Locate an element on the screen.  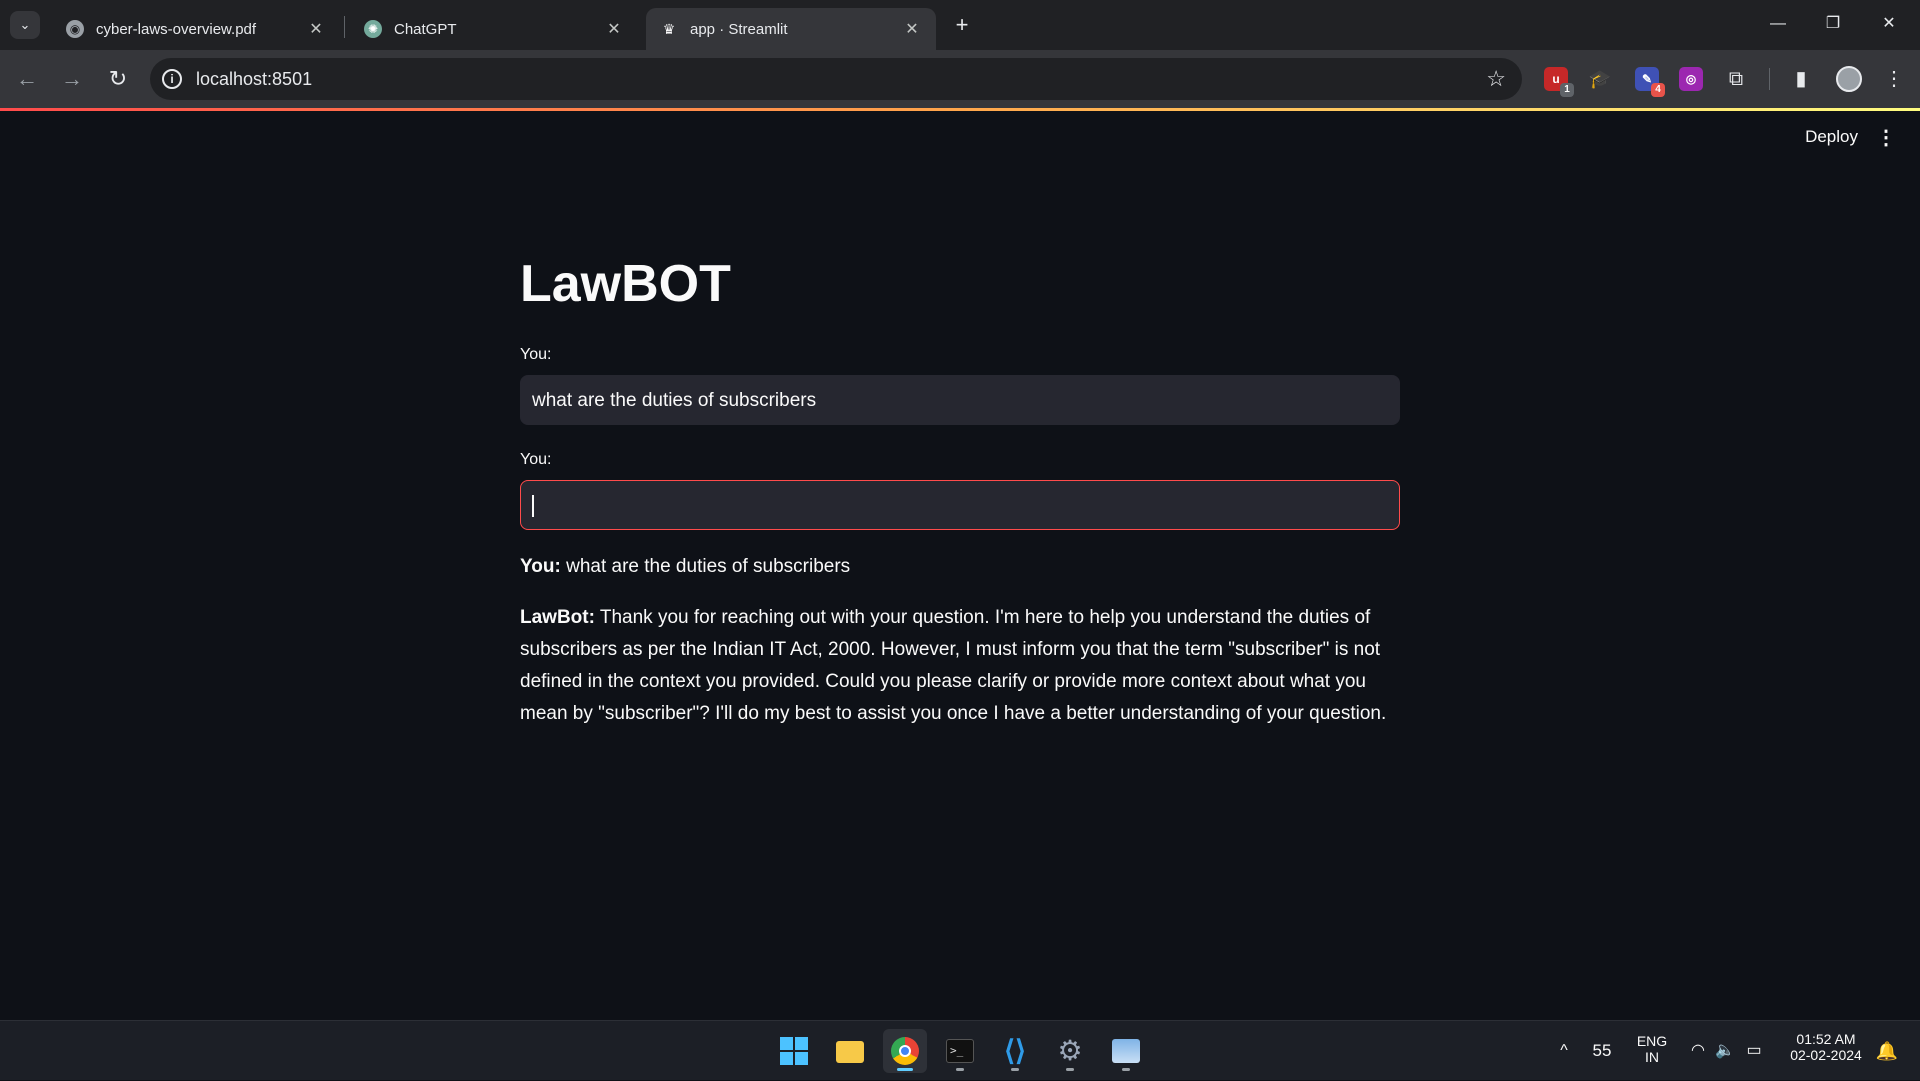
minimize-button: — is located at coordinates (1778, 24).